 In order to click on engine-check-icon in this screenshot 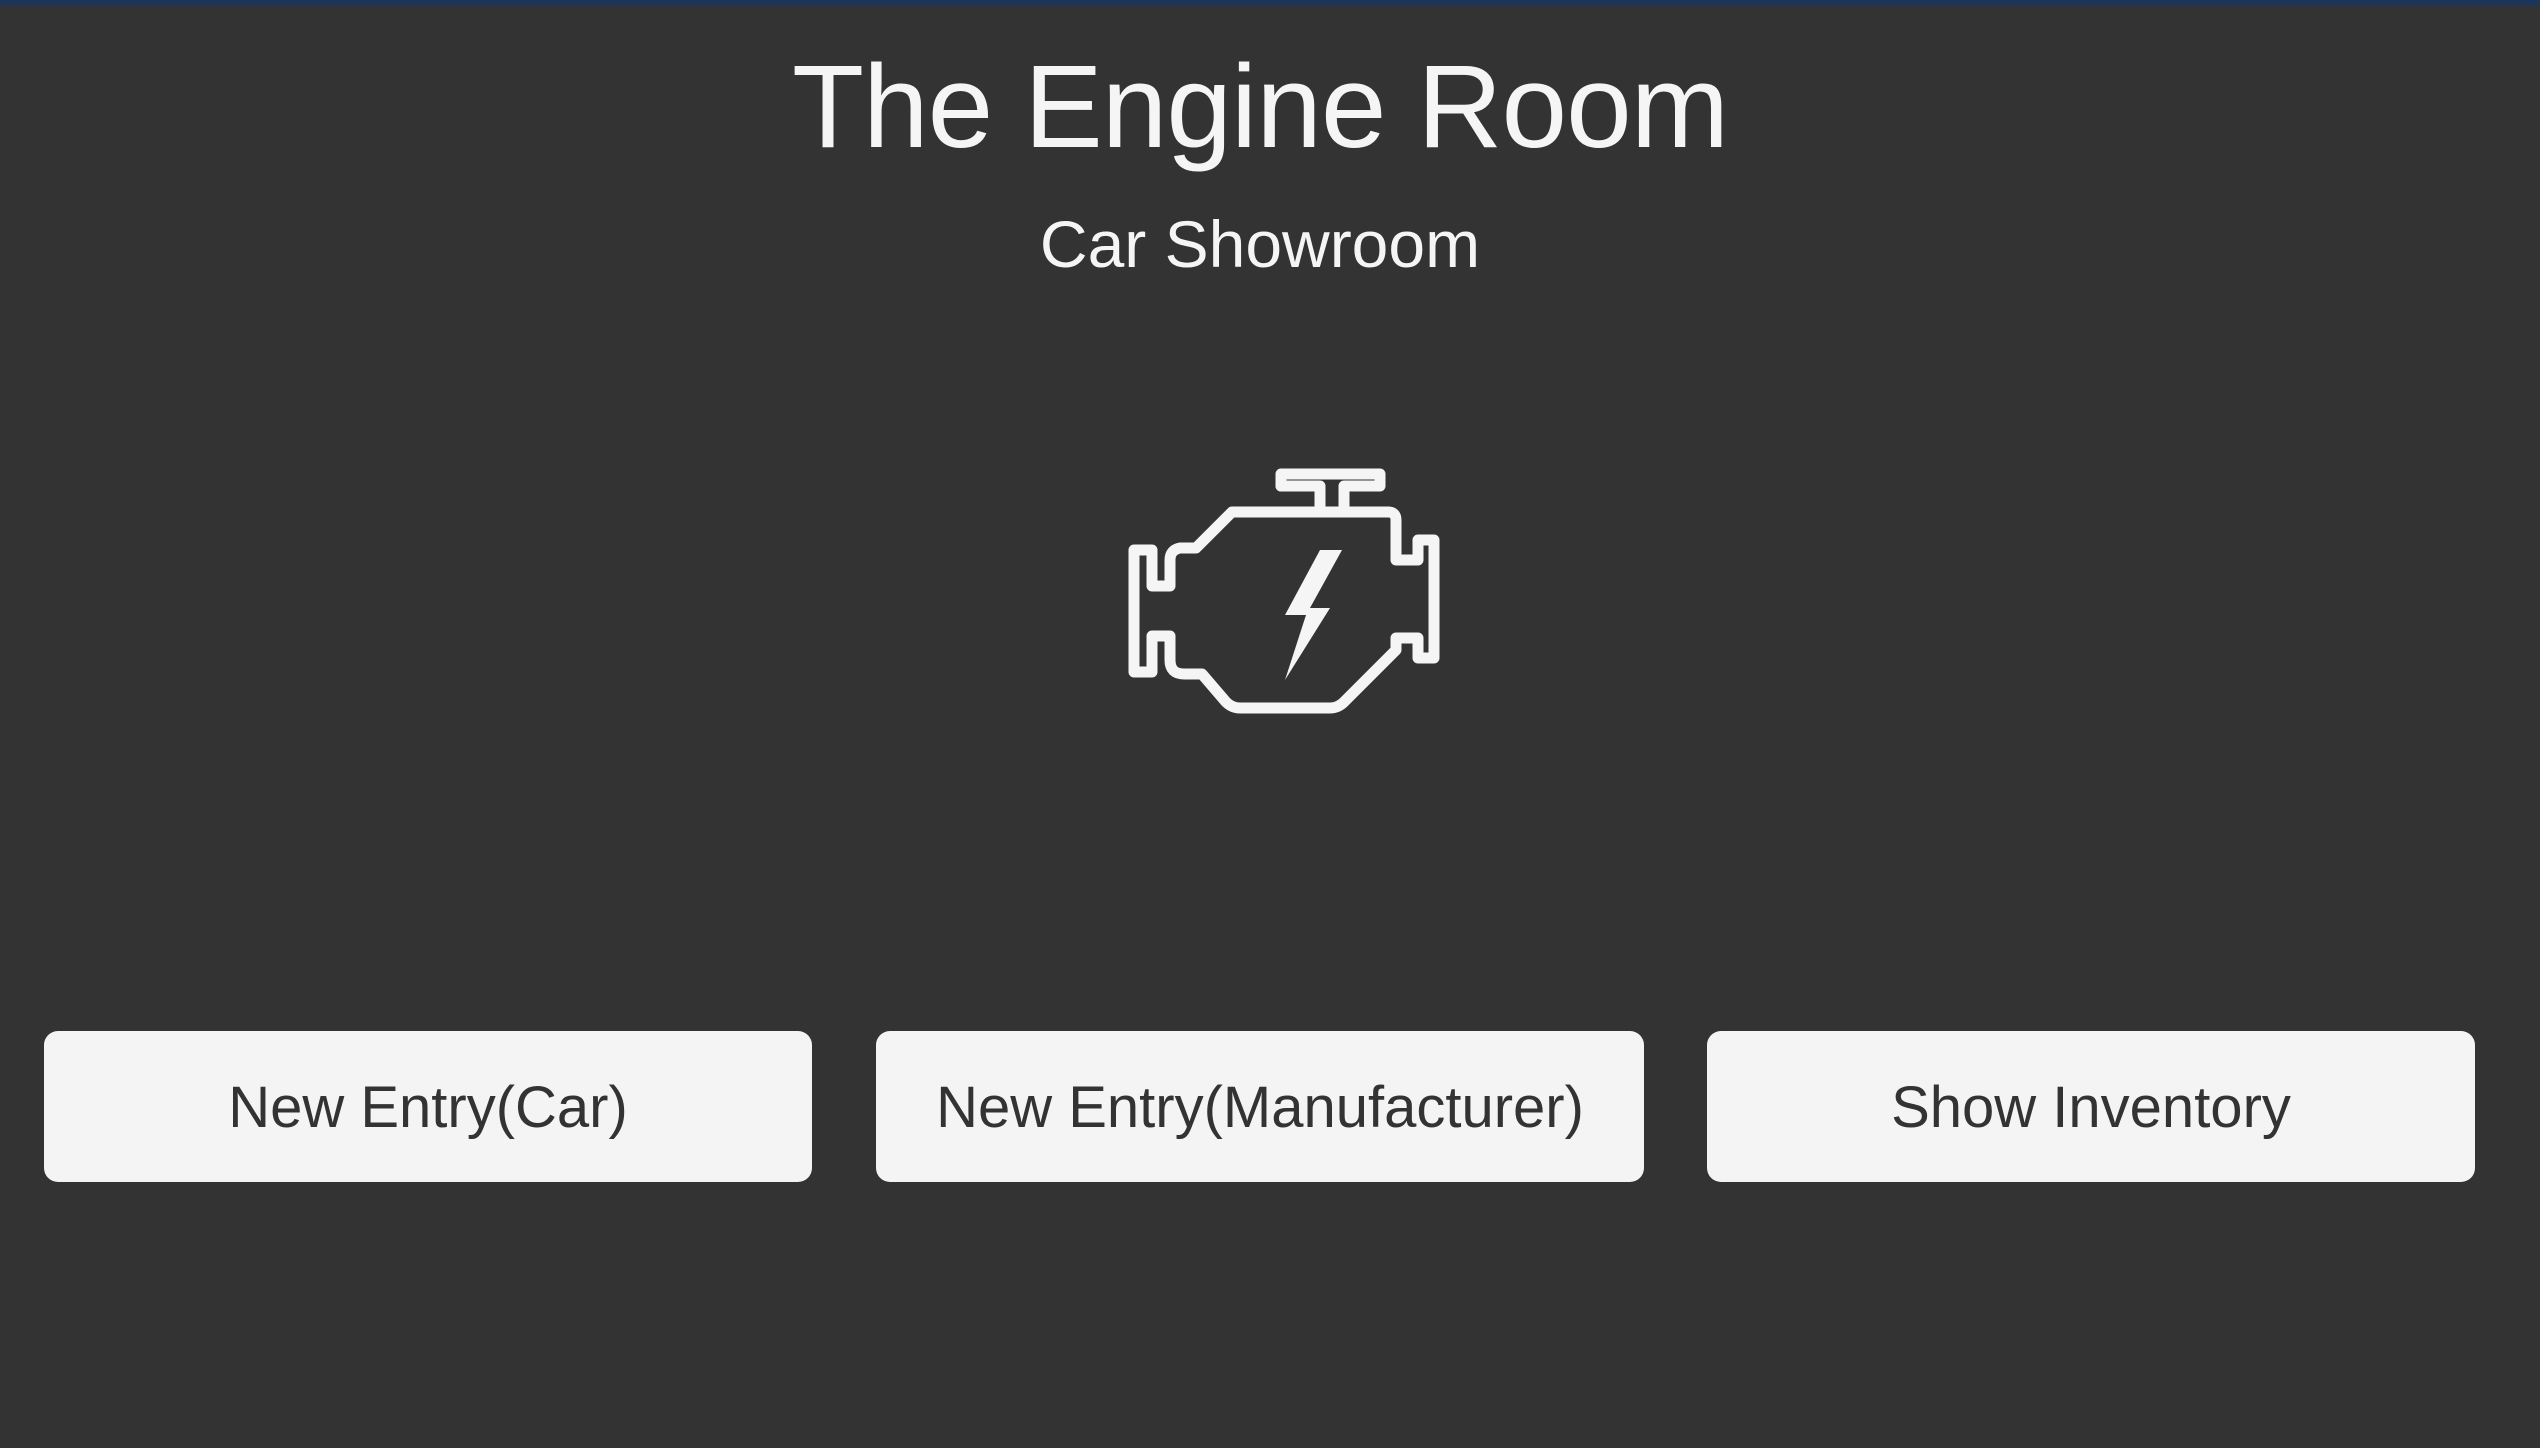, I will do `click(1284, 591)`.